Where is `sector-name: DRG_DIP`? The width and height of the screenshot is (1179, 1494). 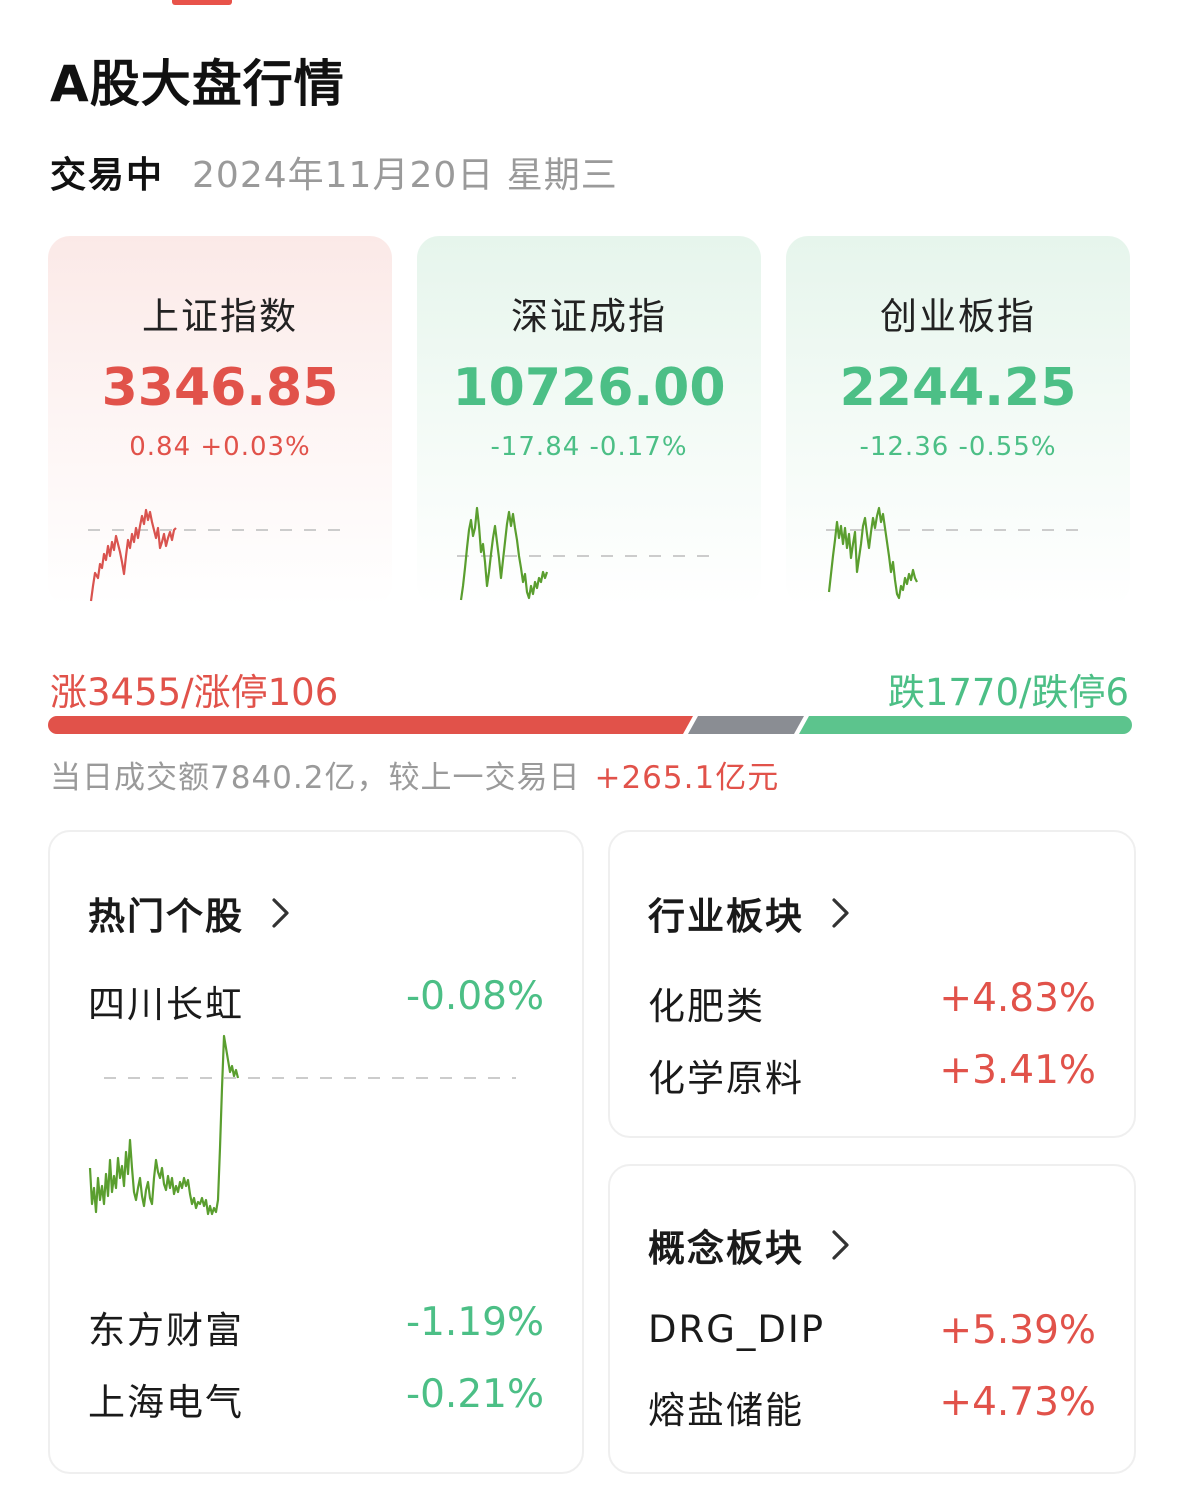
sector-name: DRG_DIP is located at coordinates (736, 1329).